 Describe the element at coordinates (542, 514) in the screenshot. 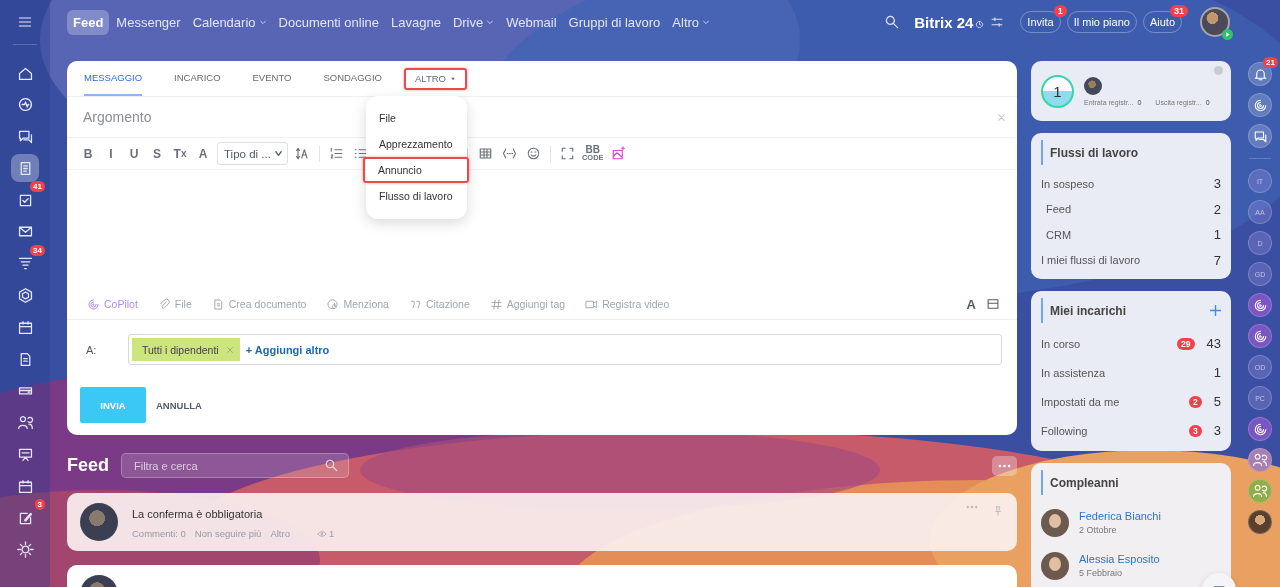

I see `post-title: La conferma è obbligatoria` at that location.